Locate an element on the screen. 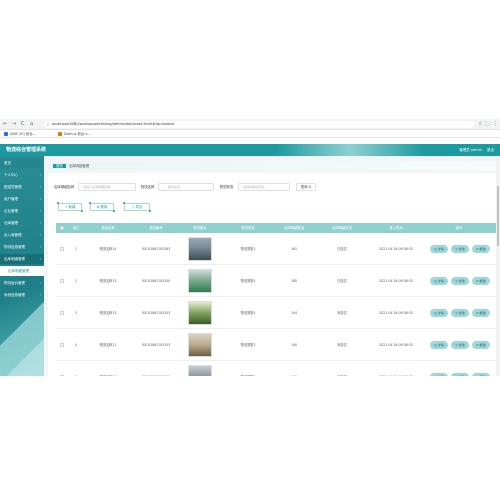 The width and height of the screenshot is (500, 500). sidebar-item: 出入库管理 › is located at coordinates (22, 235).